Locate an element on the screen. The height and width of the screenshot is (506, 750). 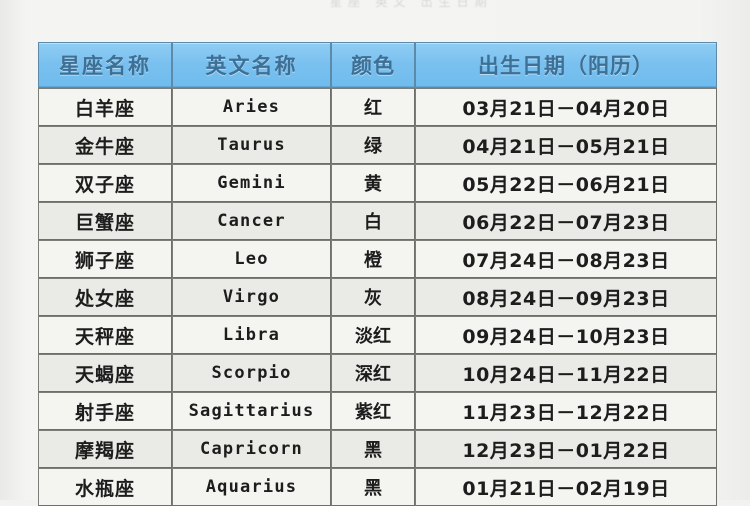
cell-color: 红 is located at coordinates (373, 107).